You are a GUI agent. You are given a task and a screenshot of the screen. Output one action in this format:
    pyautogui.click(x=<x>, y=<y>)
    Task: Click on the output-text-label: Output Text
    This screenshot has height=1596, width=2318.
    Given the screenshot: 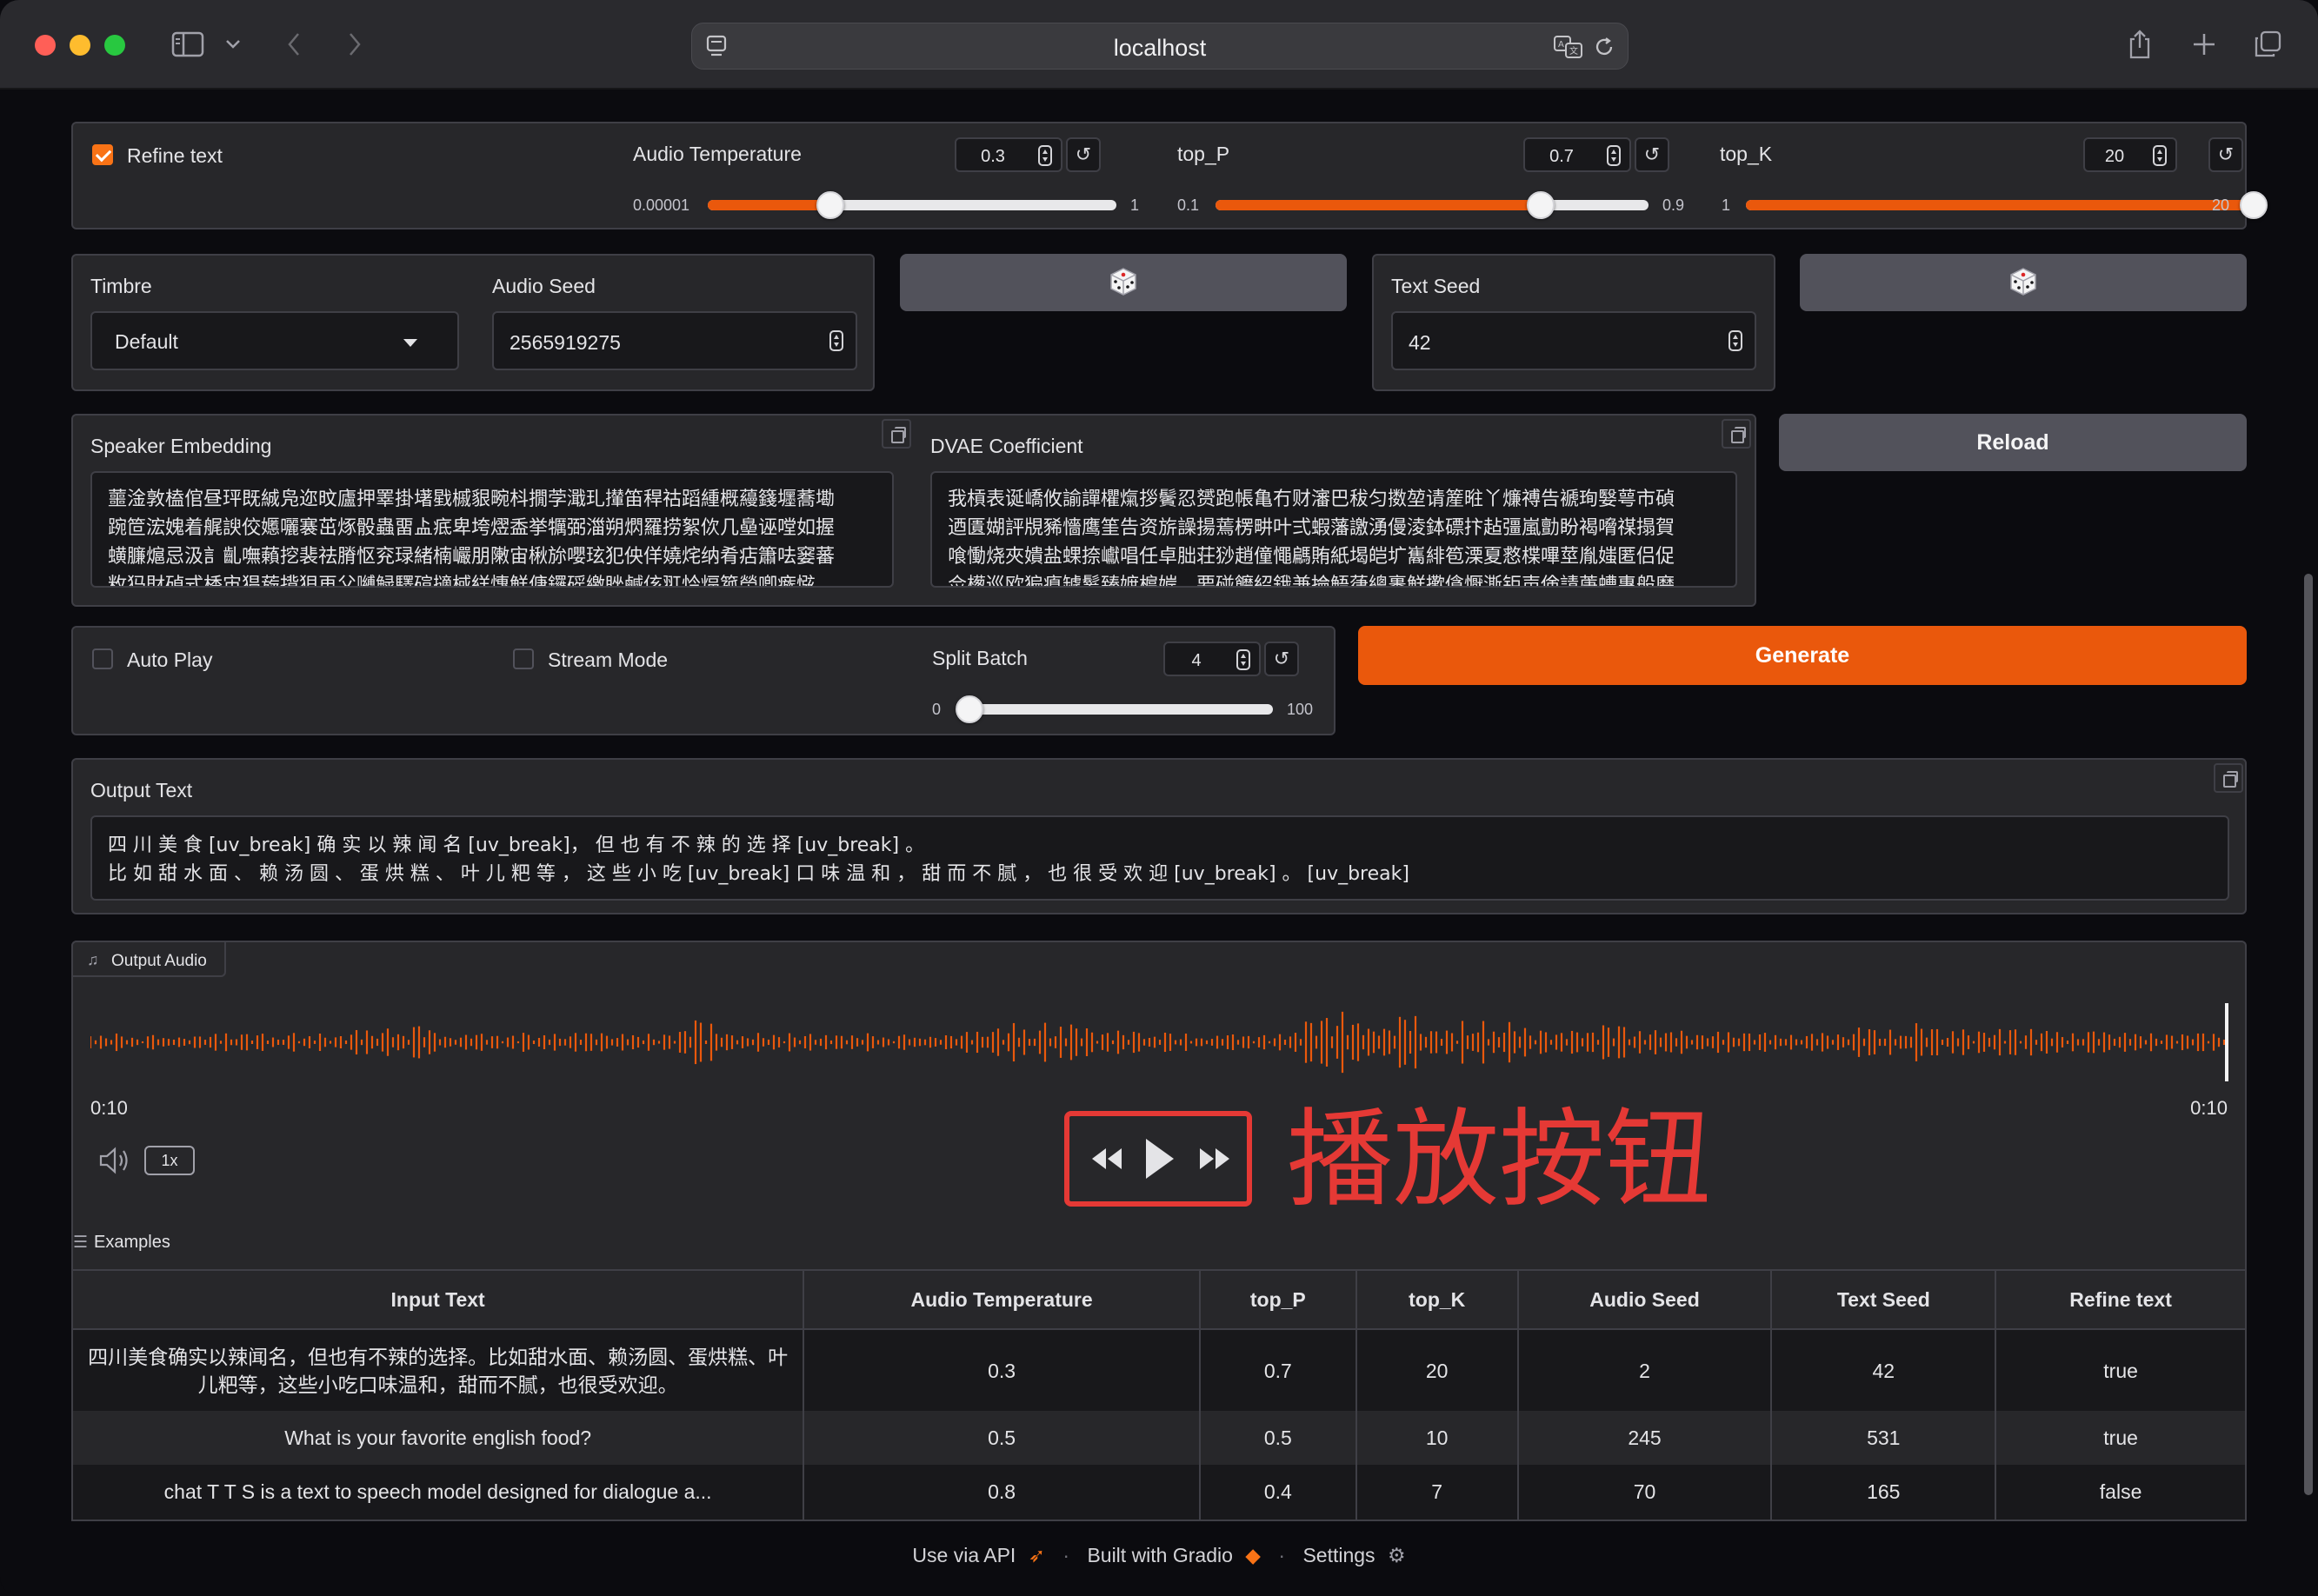 What is the action you would take?
    pyautogui.click(x=141, y=790)
    